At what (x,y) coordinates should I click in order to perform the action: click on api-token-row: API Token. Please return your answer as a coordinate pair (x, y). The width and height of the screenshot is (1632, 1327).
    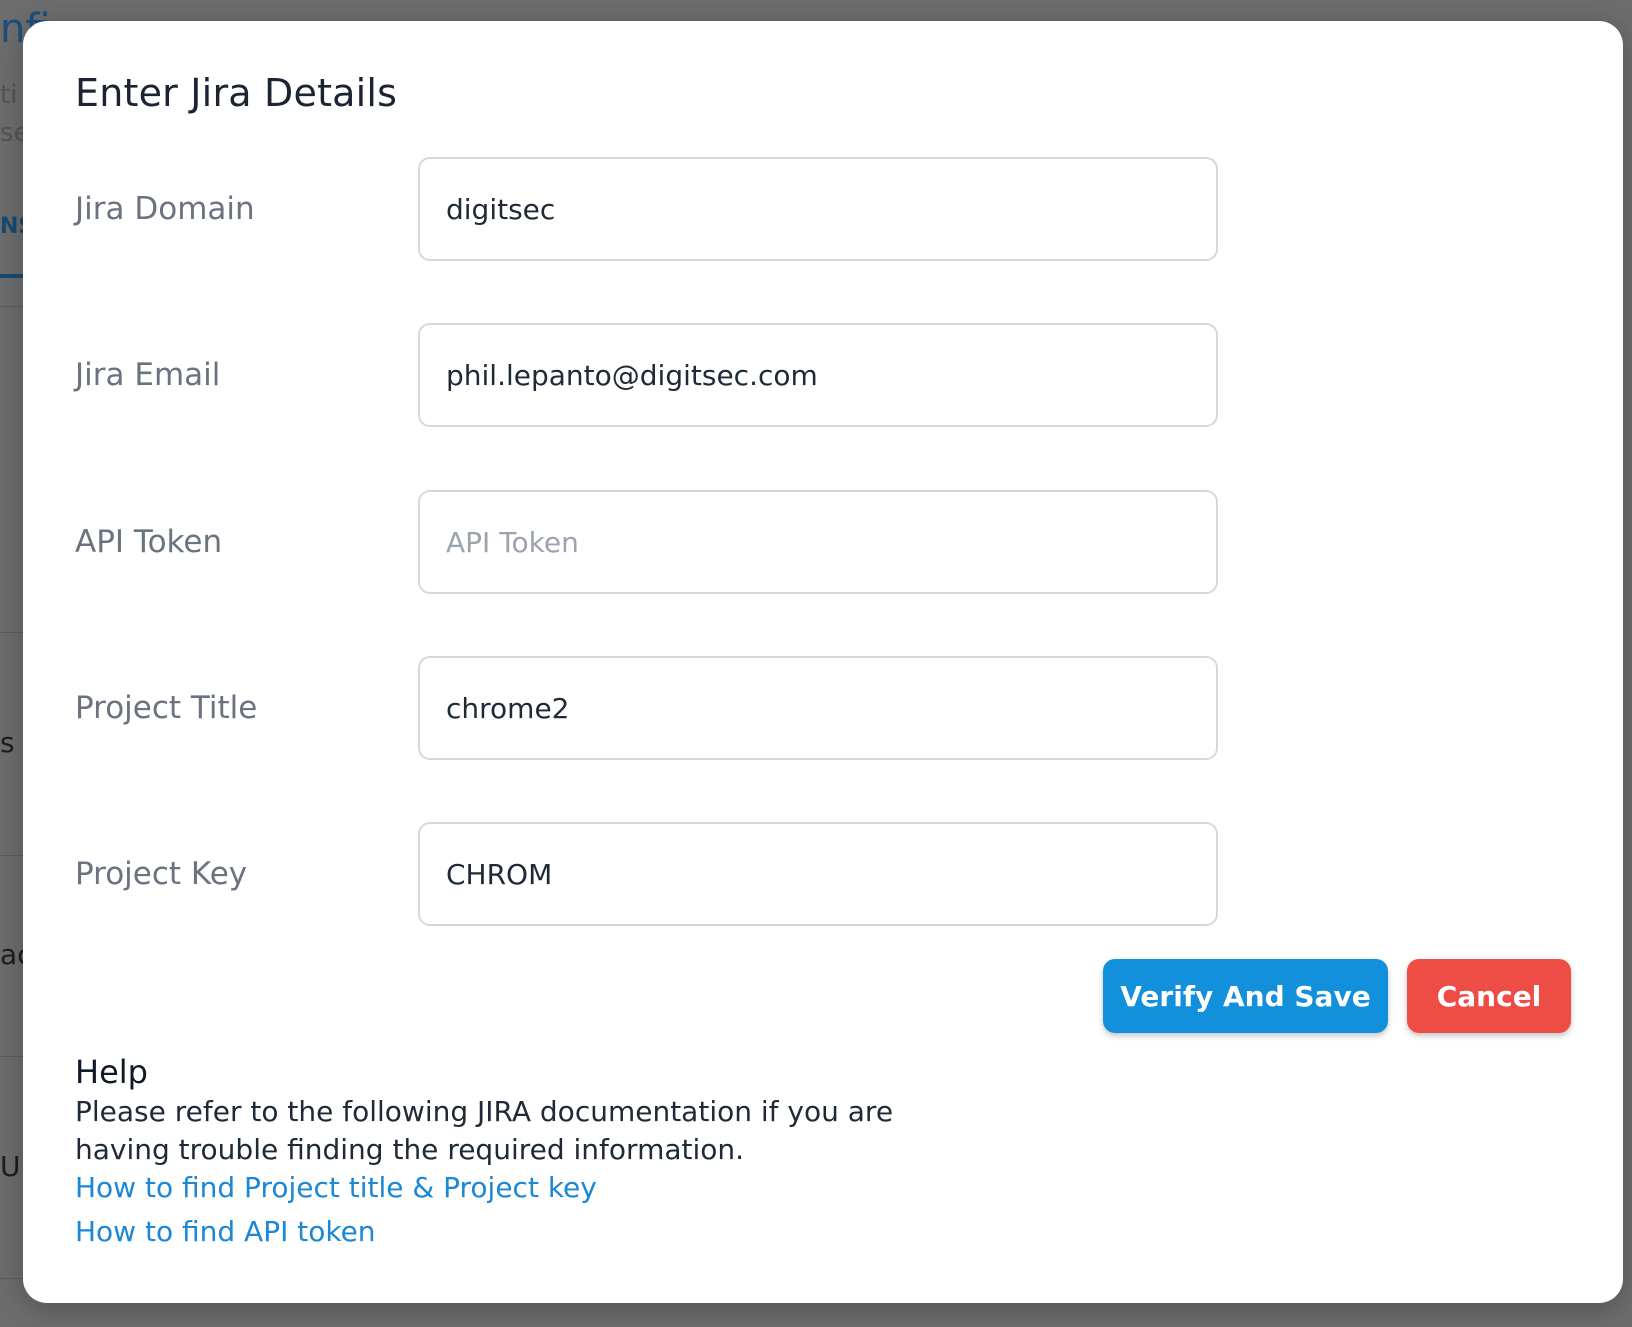
    Looking at the image, I should click on (650, 542).